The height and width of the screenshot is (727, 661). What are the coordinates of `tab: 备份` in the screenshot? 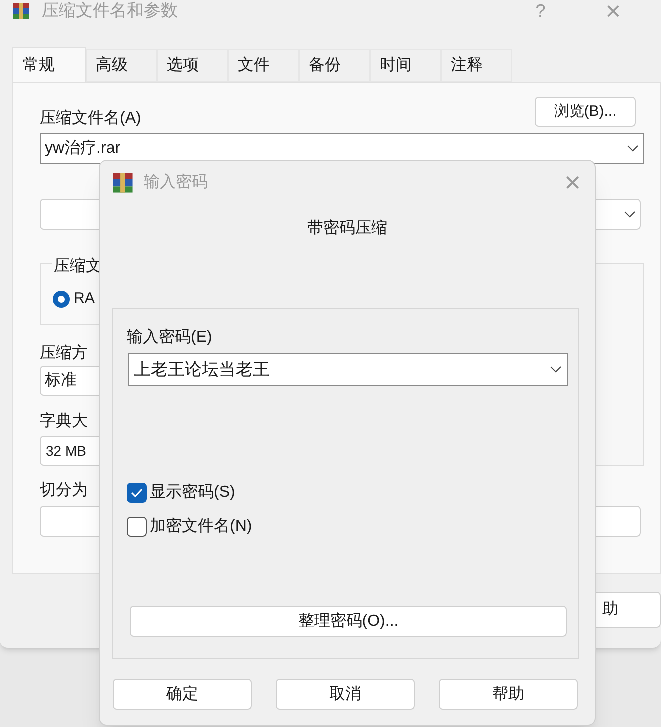 It's located at (334, 65).